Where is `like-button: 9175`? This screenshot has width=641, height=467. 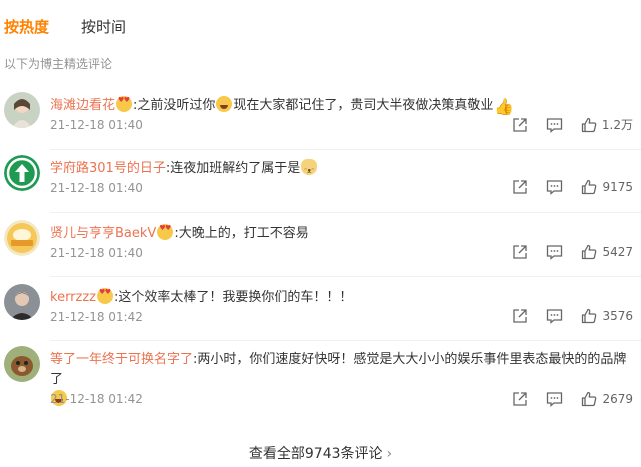
like-button: 9175 is located at coordinates (607, 187).